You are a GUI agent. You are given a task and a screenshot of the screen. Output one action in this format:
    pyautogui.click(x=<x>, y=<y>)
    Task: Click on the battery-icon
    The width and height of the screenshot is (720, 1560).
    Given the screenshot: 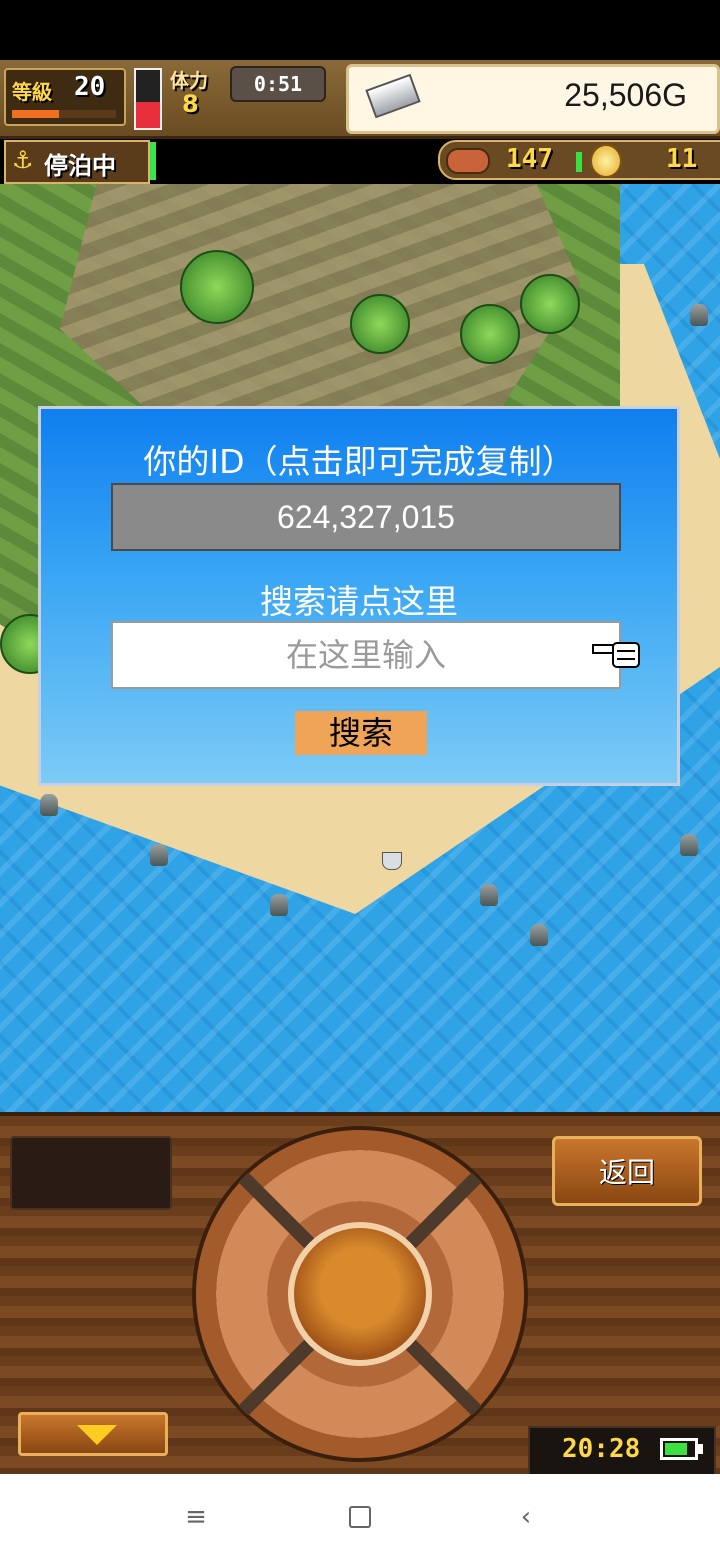 What is the action you would take?
    pyautogui.click(x=679, y=1449)
    